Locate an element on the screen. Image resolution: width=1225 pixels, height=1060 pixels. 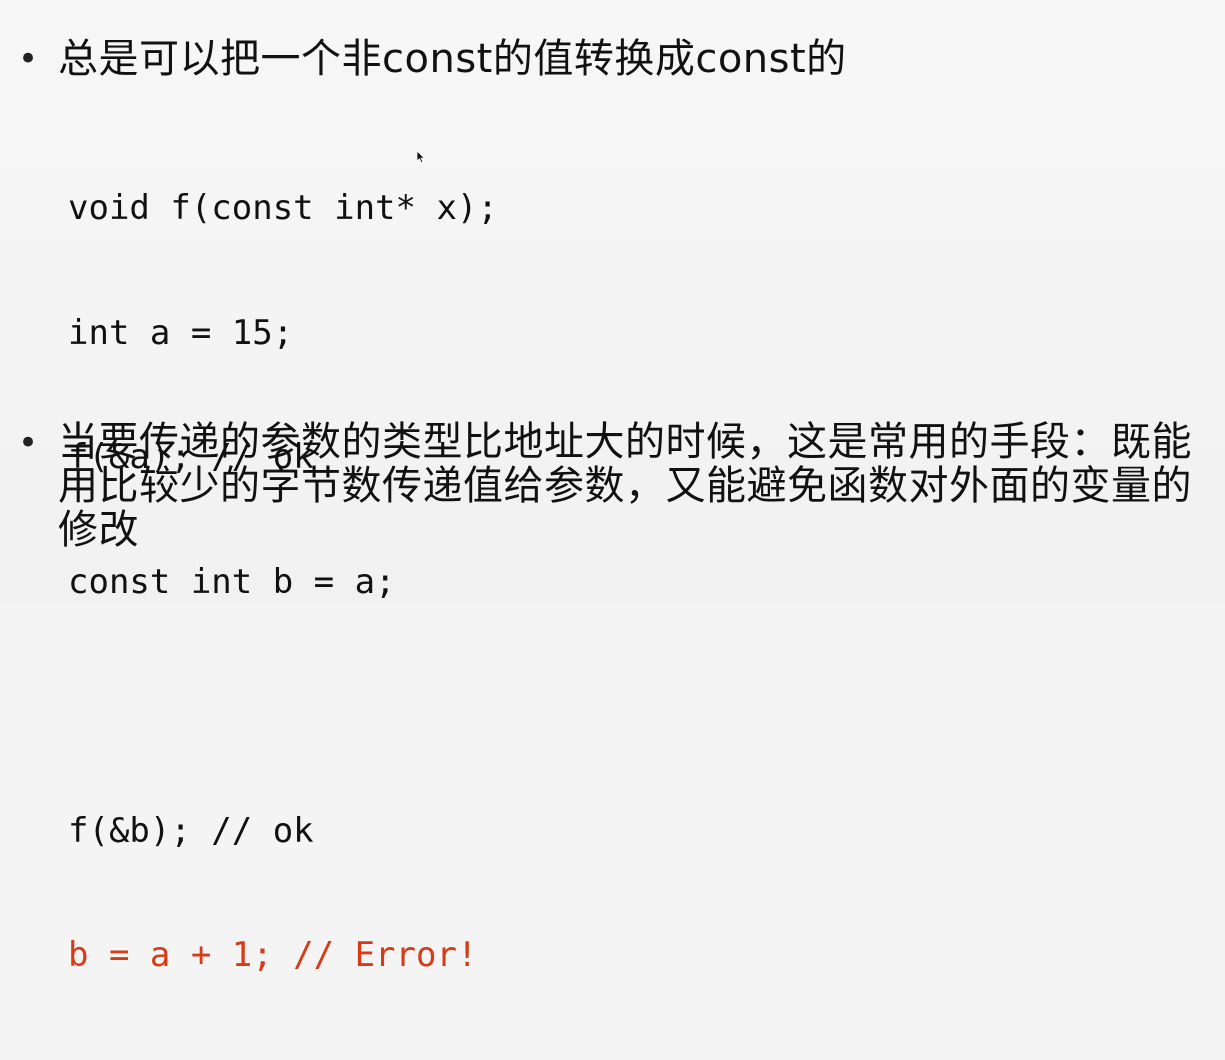
code-line: void f(const int* x); is located at coordinates (283, 208).